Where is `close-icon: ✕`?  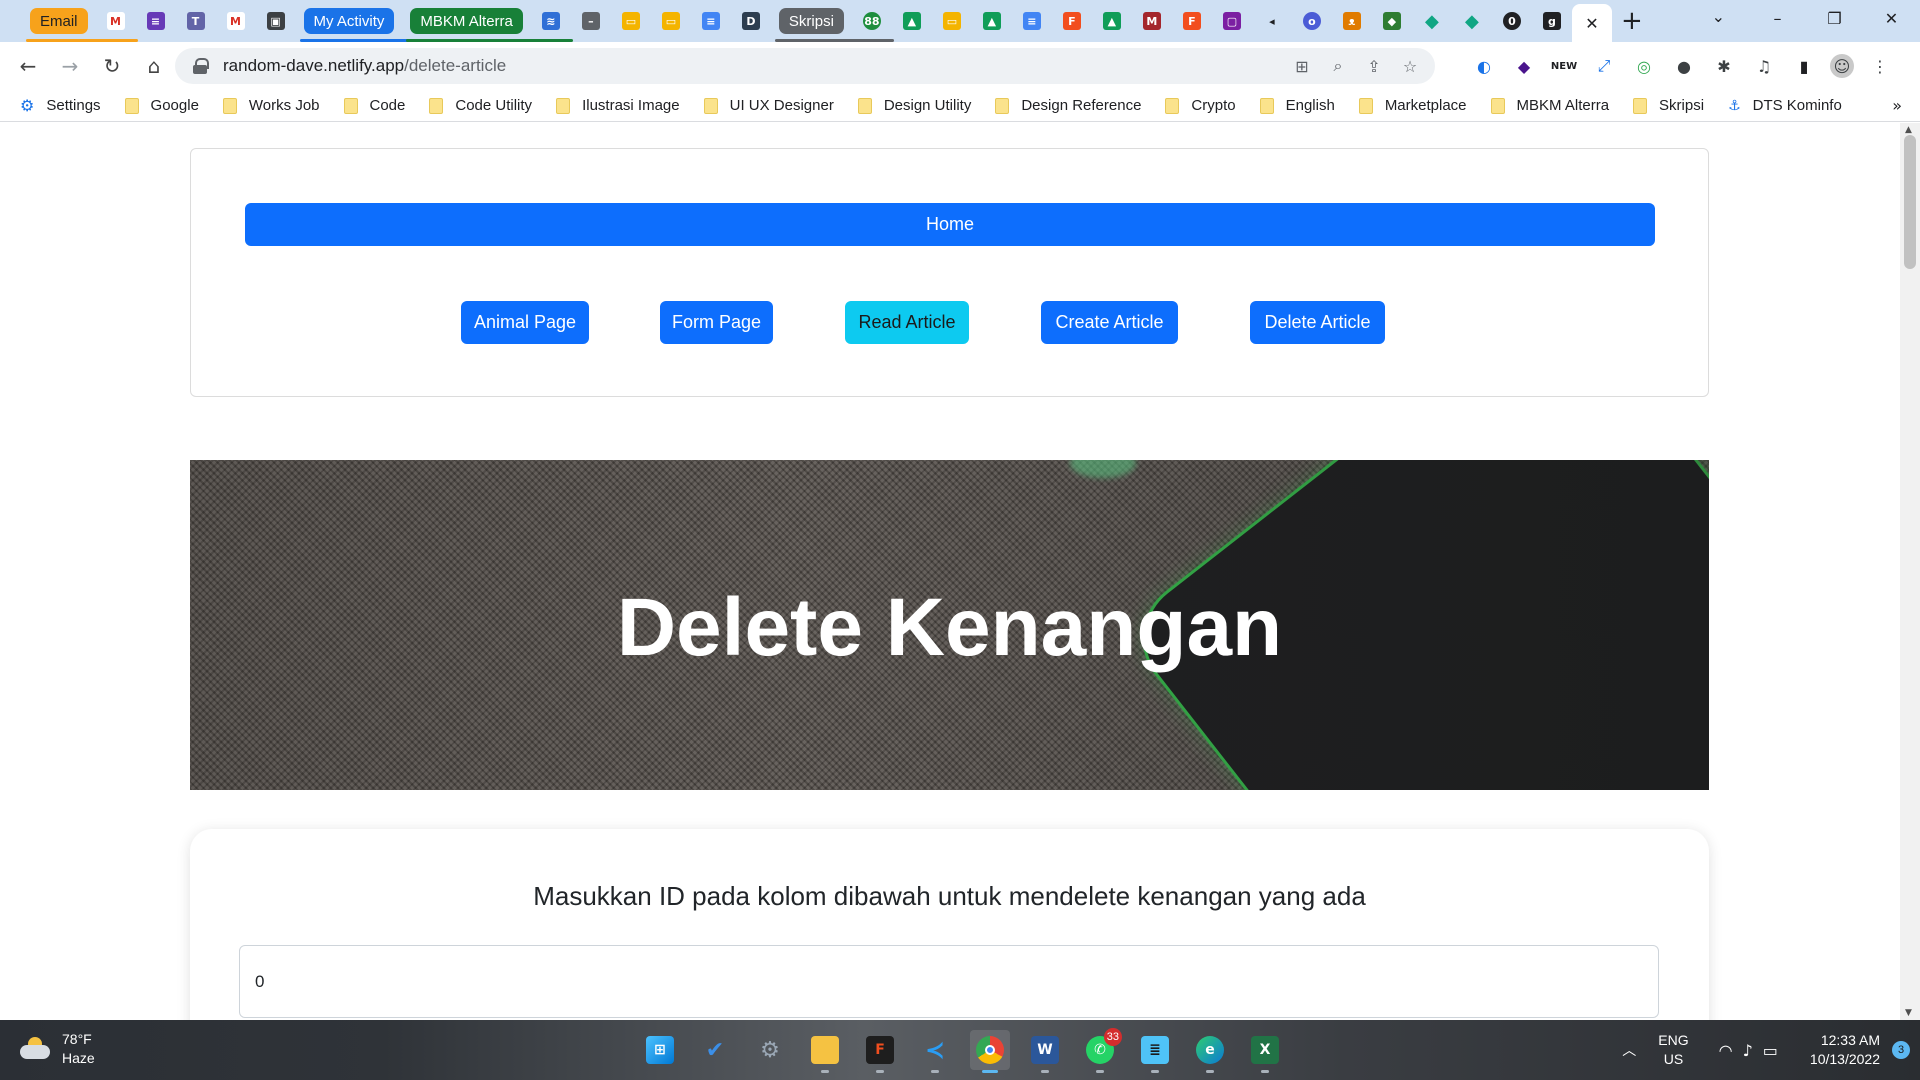 close-icon: ✕ is located at coordinates (1591, 23).